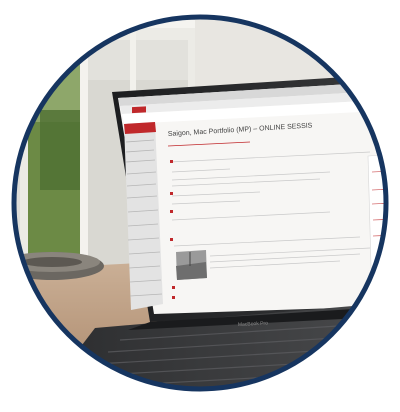 This screenshot has width=400, height=412. Describe the element at coordinates (140, 128) in the screenshot. I see `sidebar-active-item` at that location.